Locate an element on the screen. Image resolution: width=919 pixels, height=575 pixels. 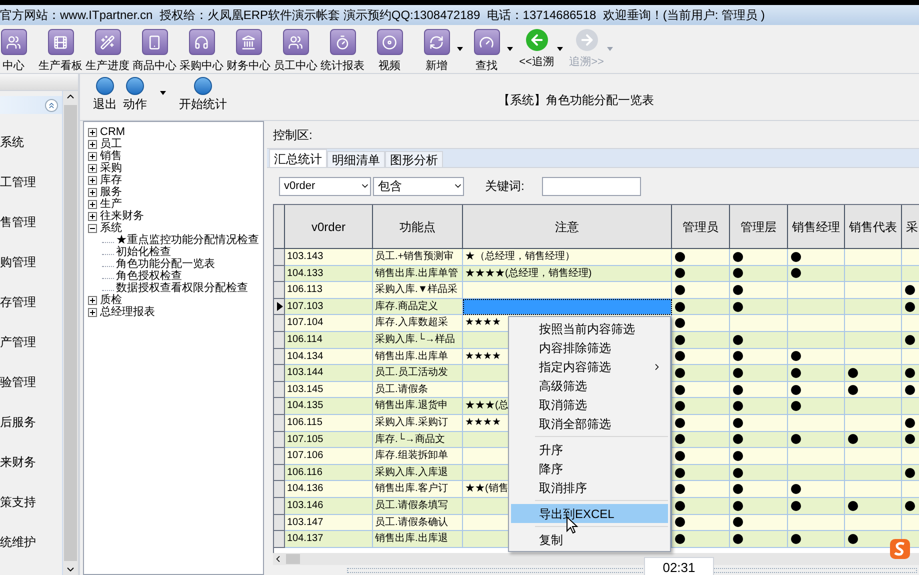
tab: 汇总统计 is located at coordinates (298, 158).